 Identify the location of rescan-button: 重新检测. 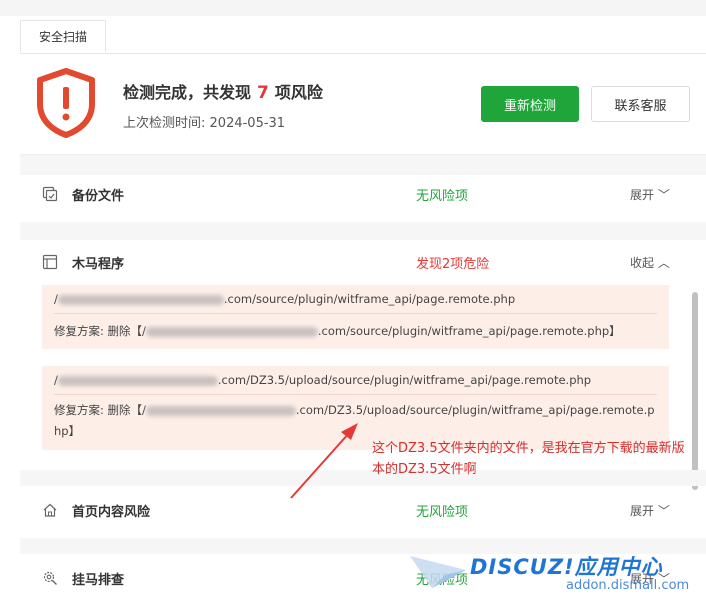
(530, 104).